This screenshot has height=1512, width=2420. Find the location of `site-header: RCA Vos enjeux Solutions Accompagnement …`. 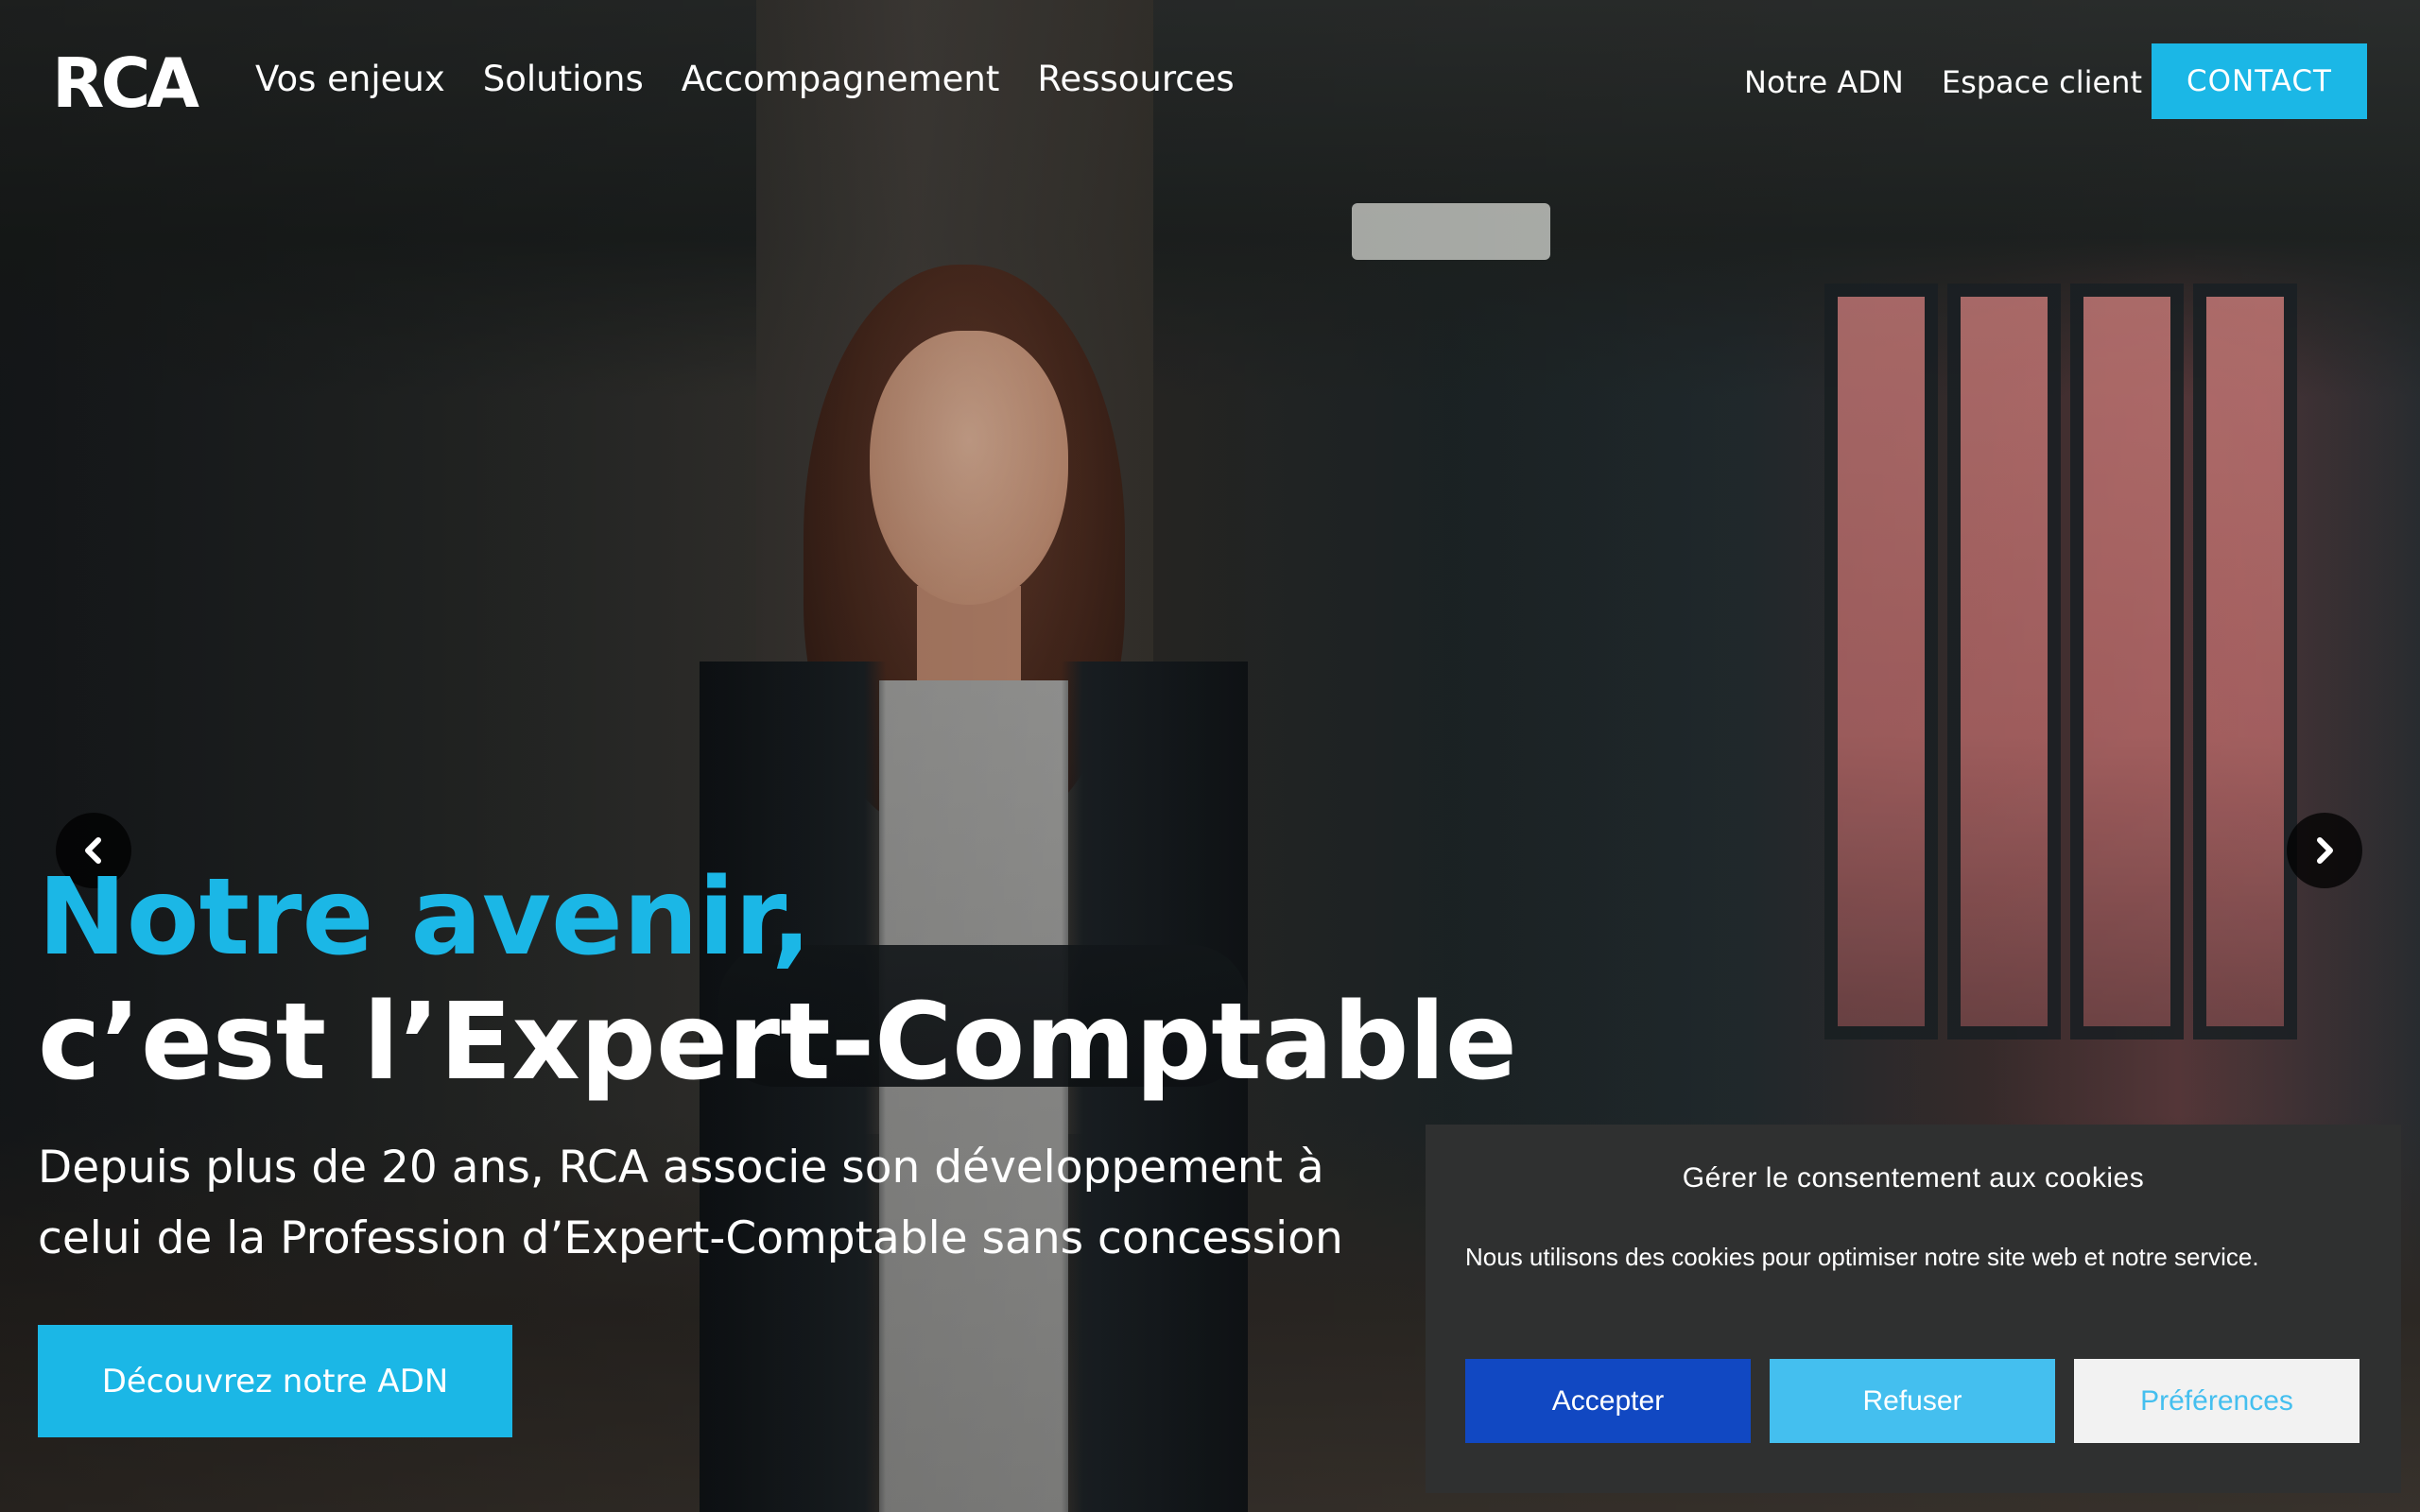

site-header: RCA Vos enjeux Solutions Accompagnement … is located at coordinates (1210, 82).